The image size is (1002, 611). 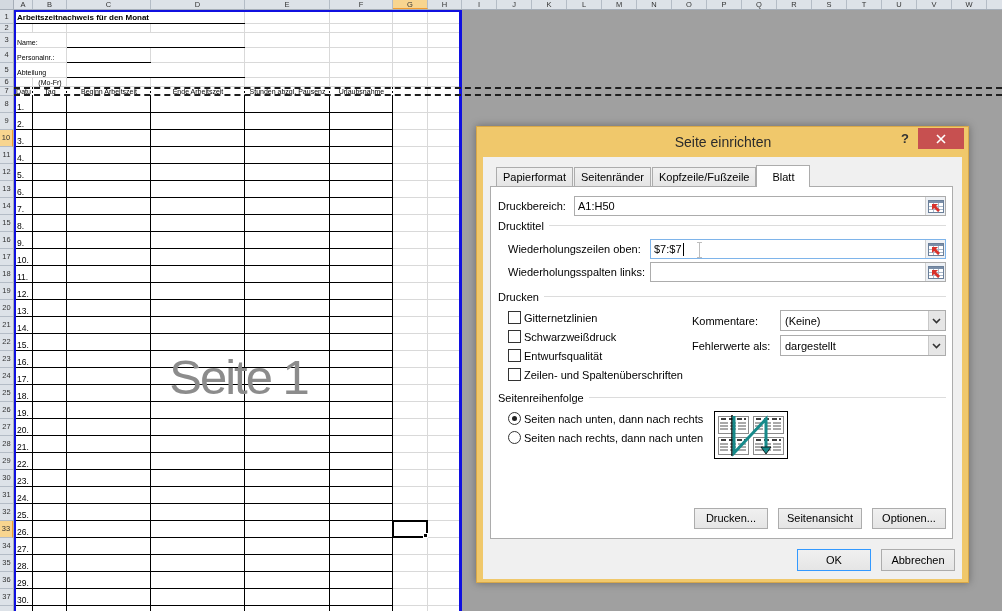 I want to click on dropdown: dargestellt, so click(x=863, y=345).